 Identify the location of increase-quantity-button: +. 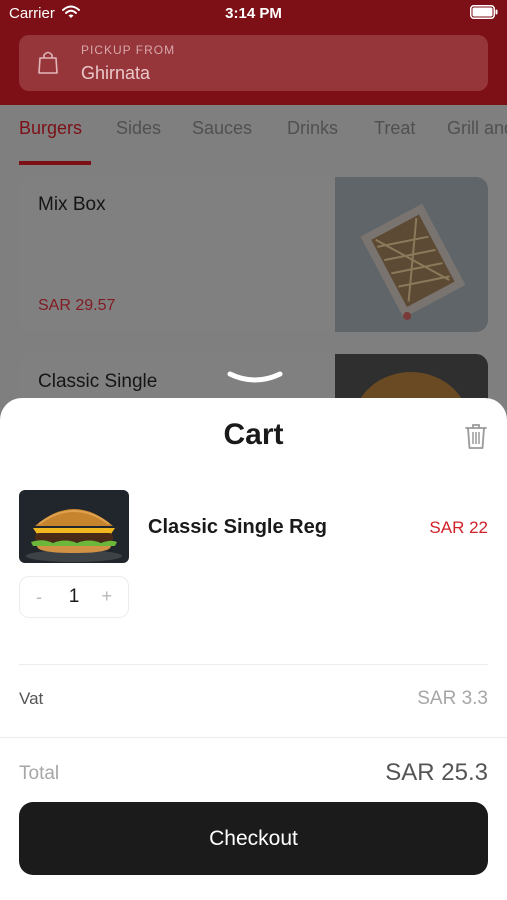
(106, 596).